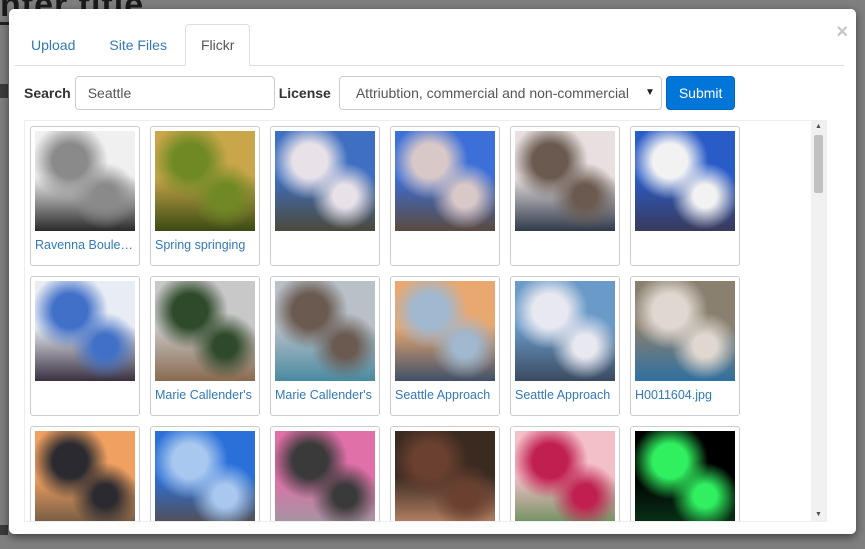  Describe the element at coordinates (205, 245) in the screenshot. I see `photo-caption: Spring springing` at that location.